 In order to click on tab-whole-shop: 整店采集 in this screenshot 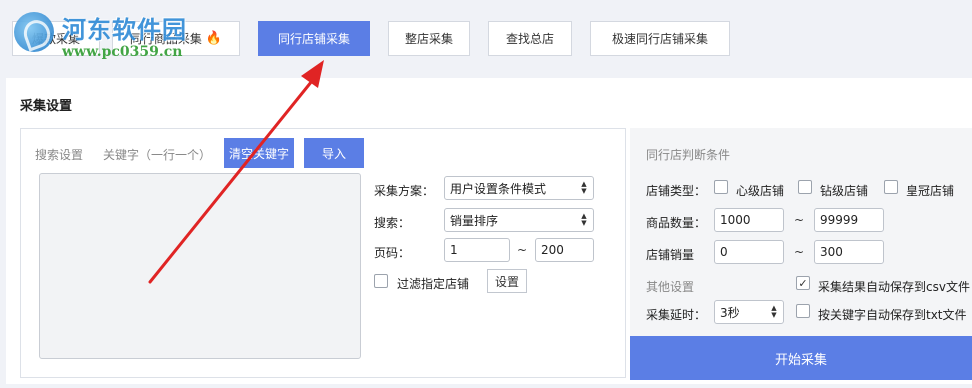, I will do `click(429, 38)`.